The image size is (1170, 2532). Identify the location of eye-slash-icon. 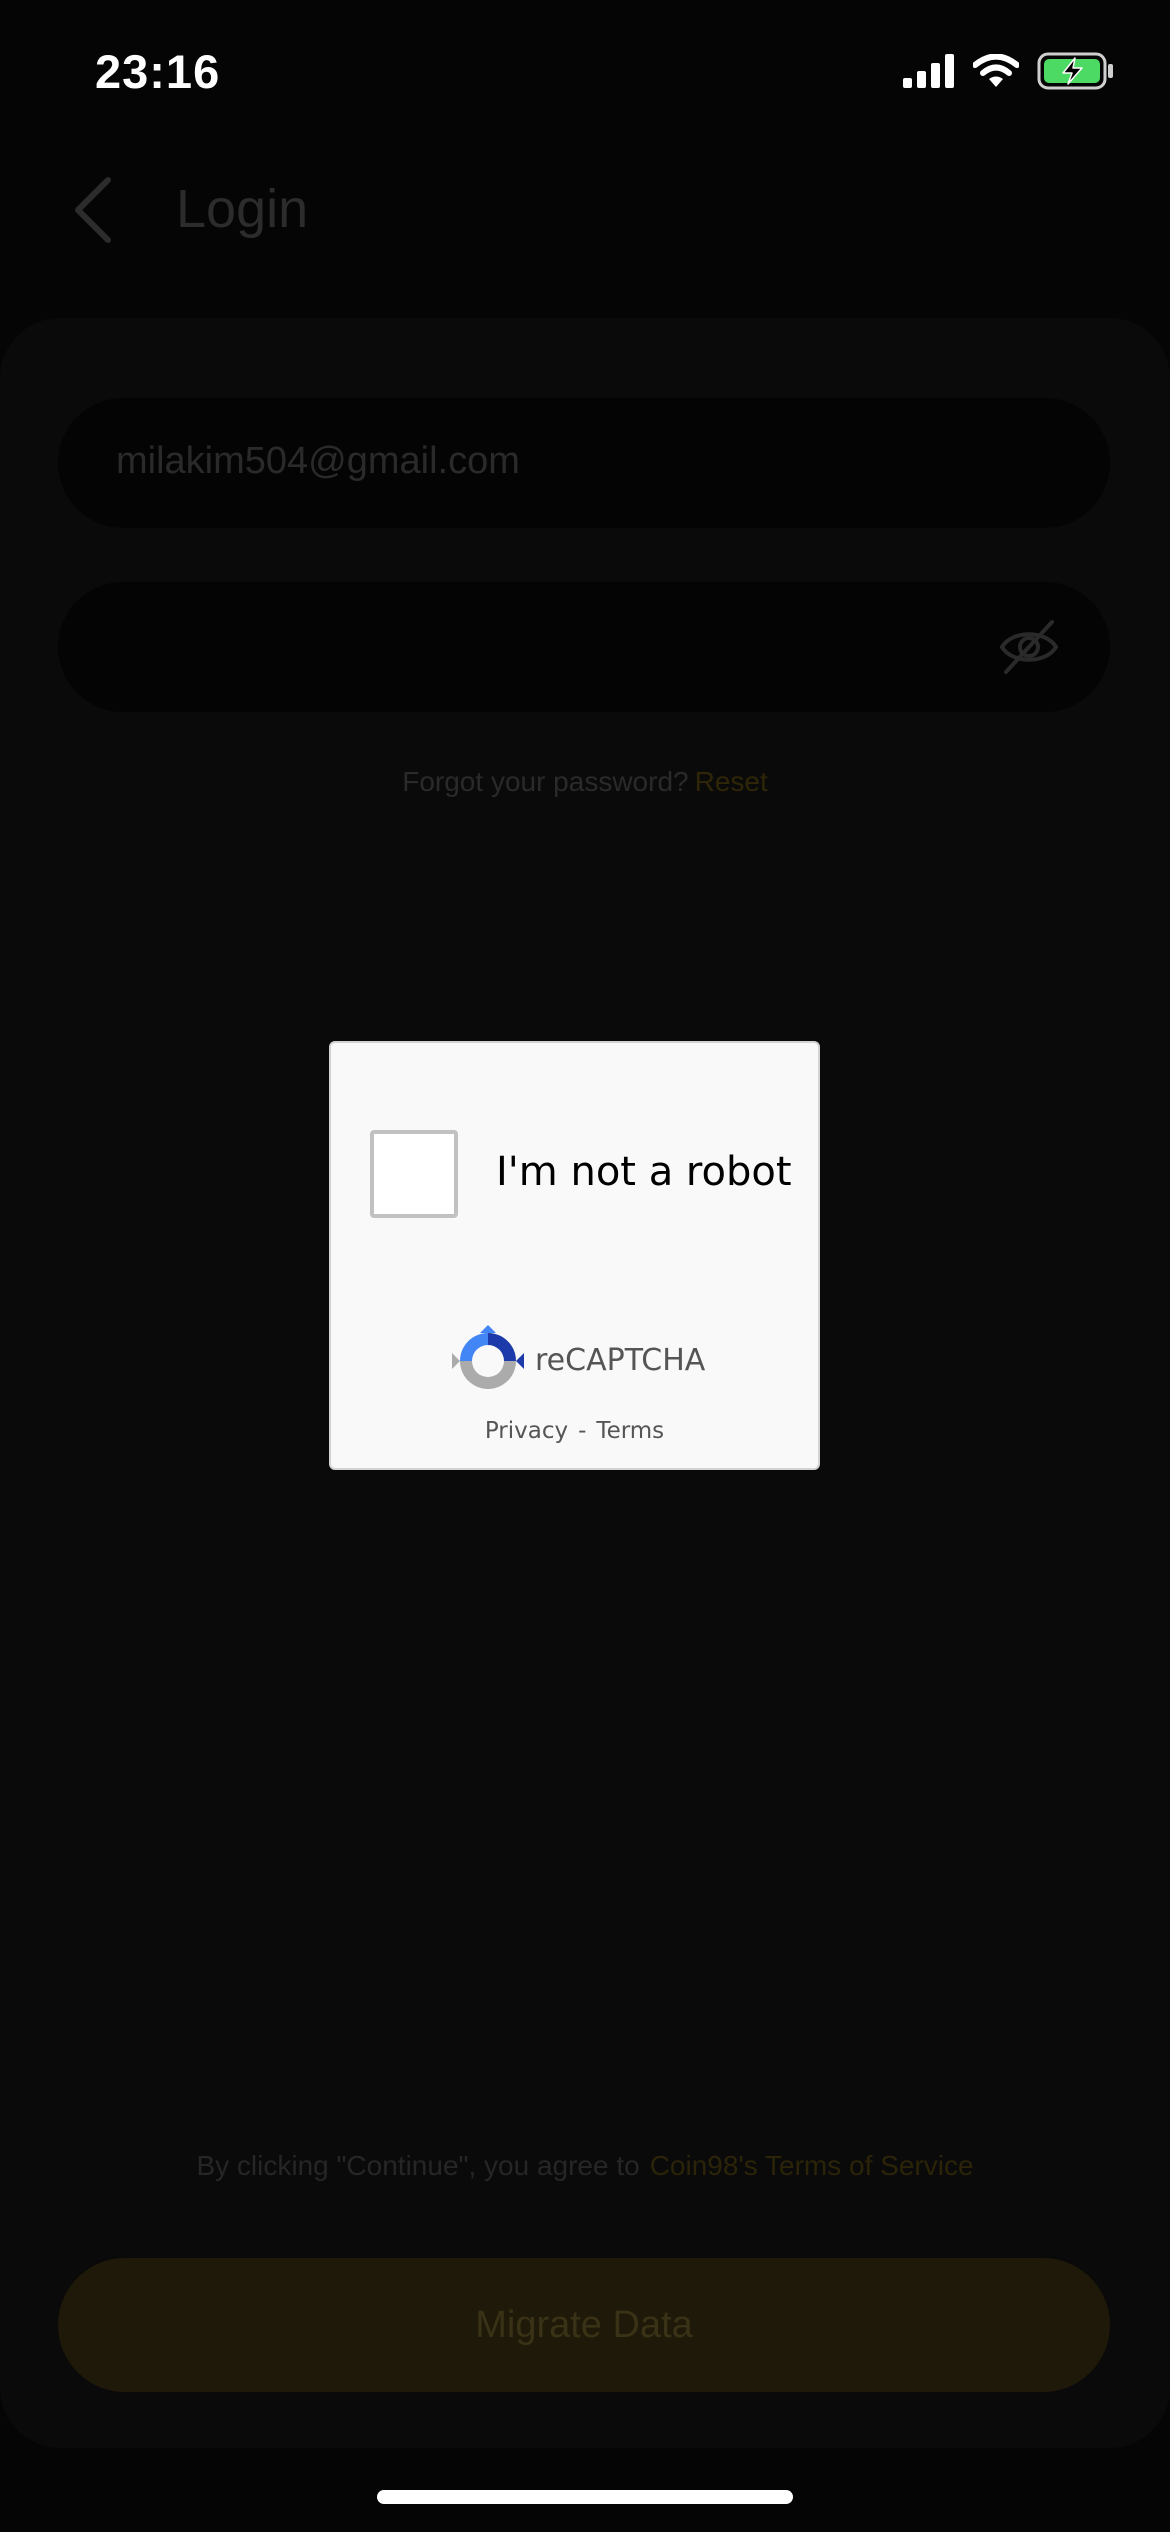
(1029, 647).